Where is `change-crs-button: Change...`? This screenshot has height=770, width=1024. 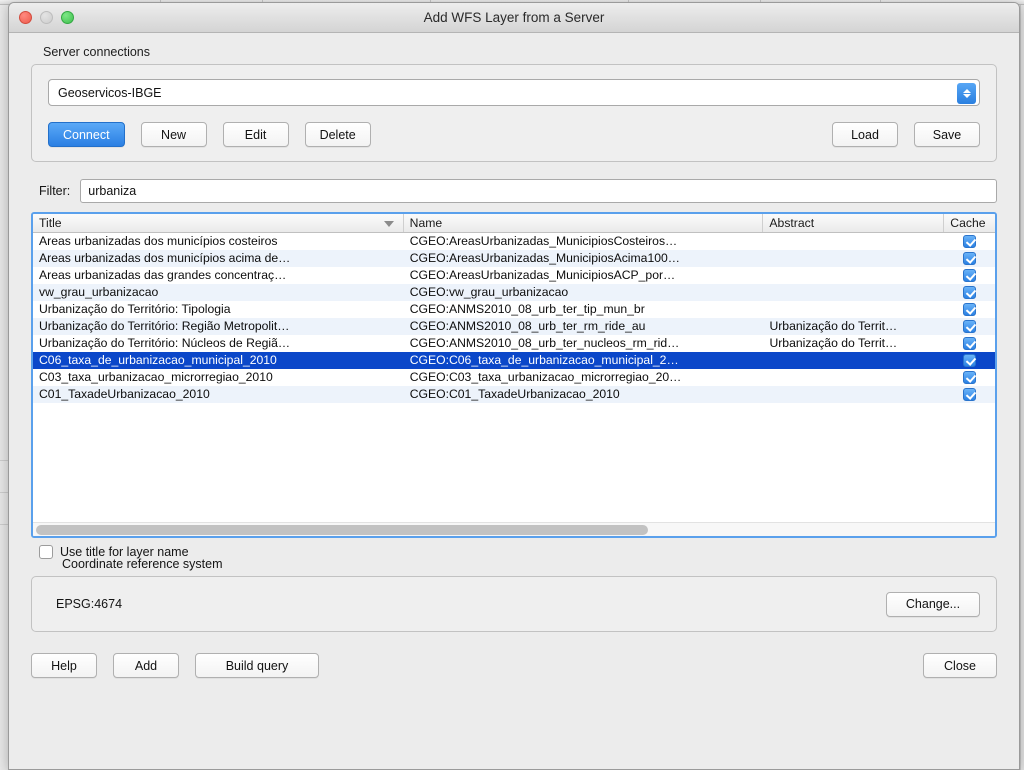
change-crs-button: Change... is located at coordinates (933, 604).